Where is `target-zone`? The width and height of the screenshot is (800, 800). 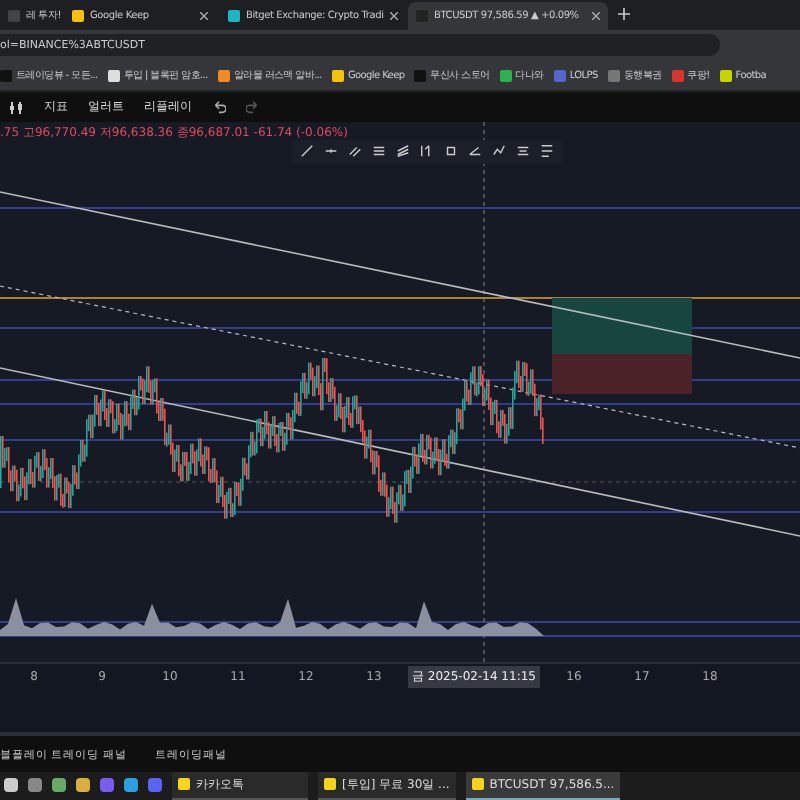
target-zone is located at coordinates (622, 325).